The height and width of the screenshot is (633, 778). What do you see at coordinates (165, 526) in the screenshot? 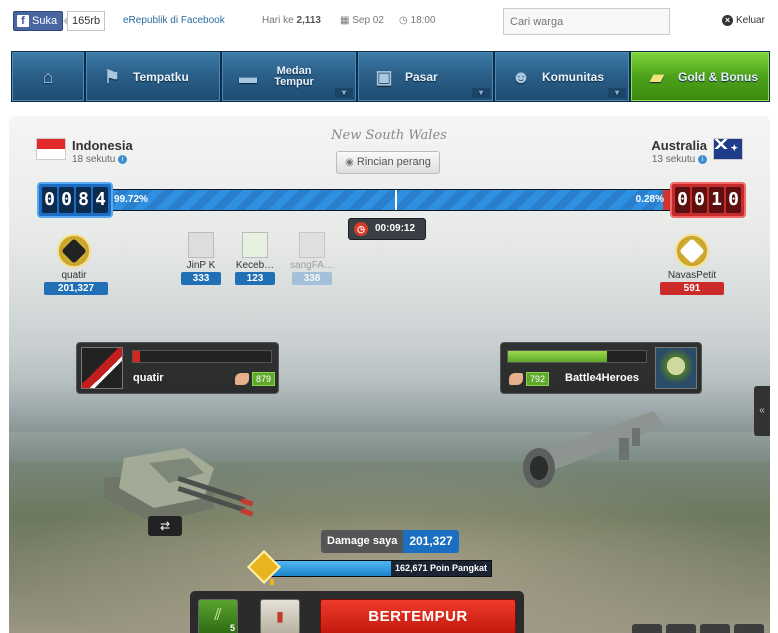
I see `swap-weapon-button: ⇄` at bounding box center [165, 526].